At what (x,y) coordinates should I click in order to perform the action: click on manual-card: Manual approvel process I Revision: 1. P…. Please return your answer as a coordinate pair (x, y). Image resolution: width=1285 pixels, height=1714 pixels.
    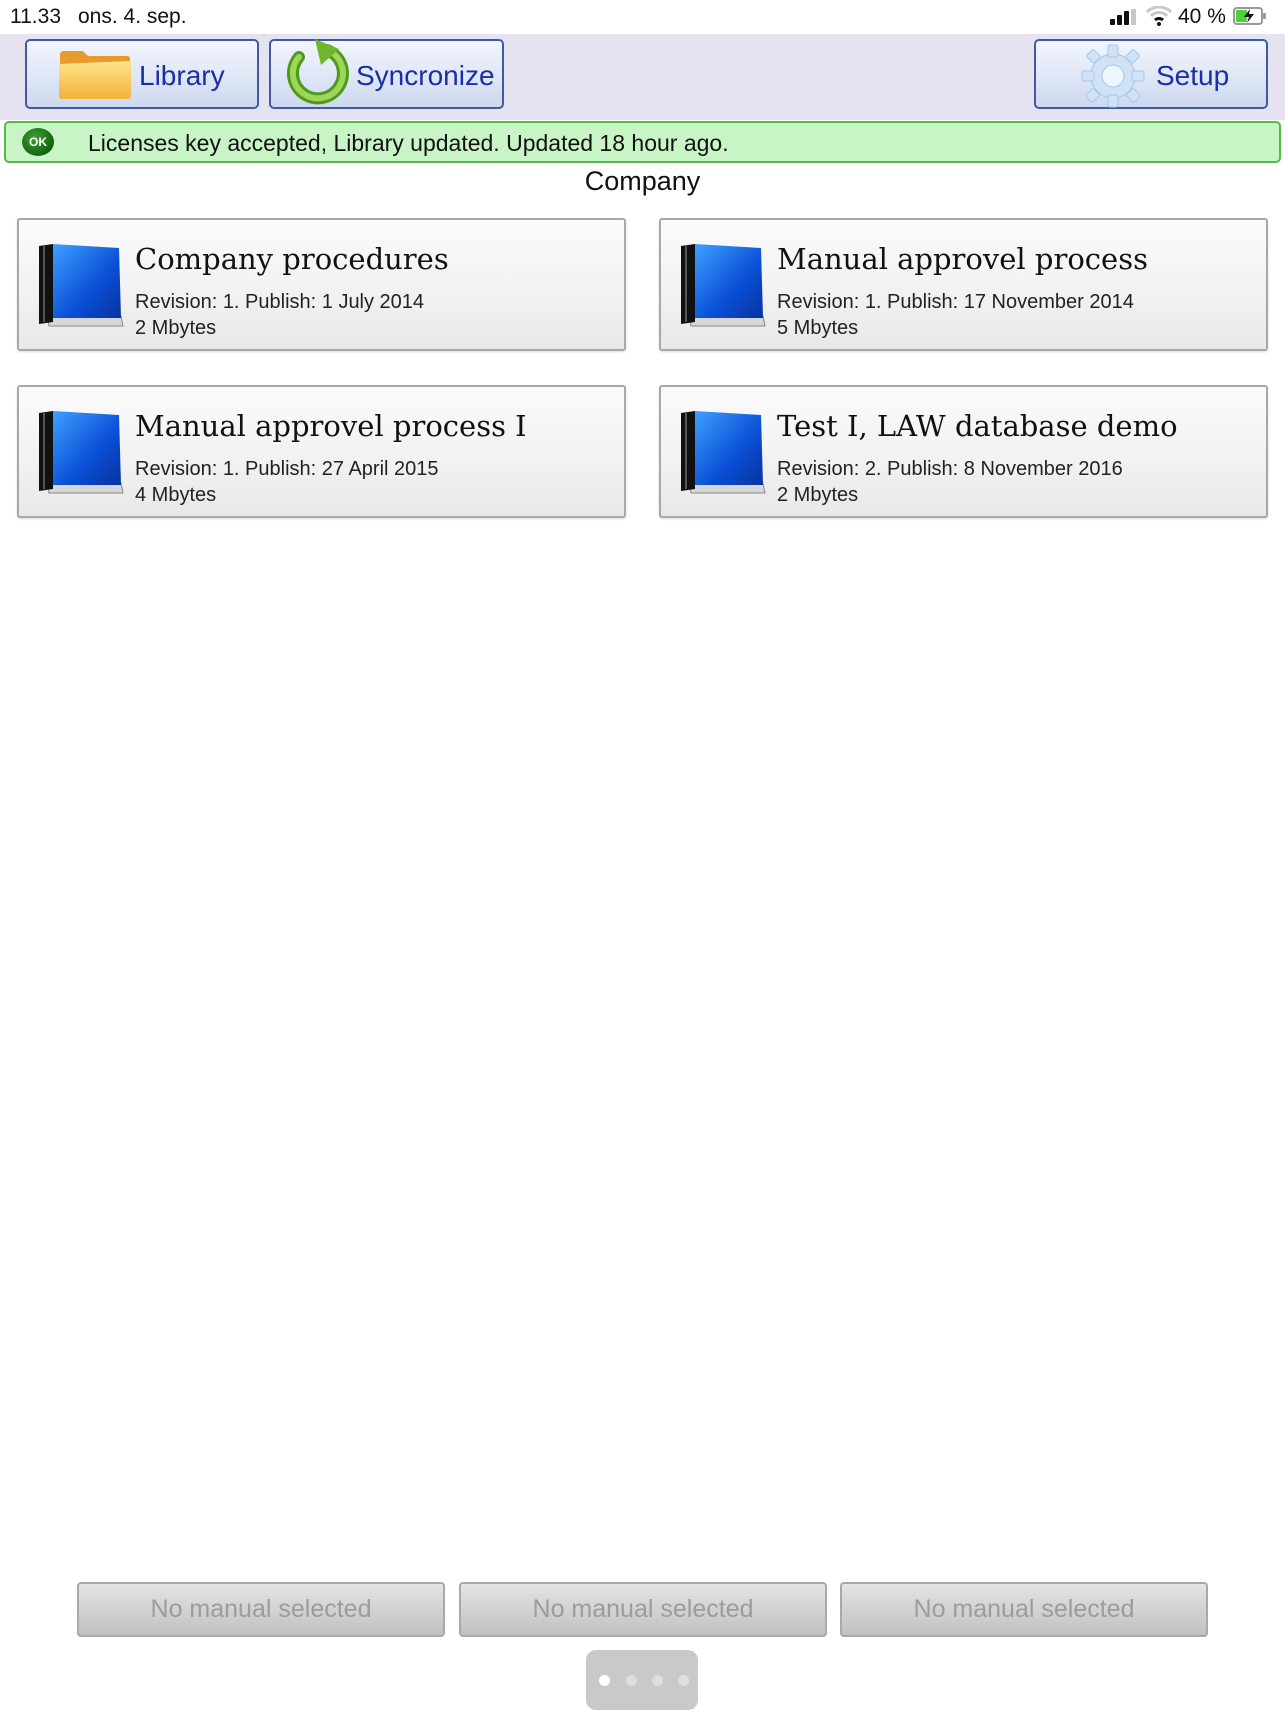
    Looking at the image, I should click on (321, 451).